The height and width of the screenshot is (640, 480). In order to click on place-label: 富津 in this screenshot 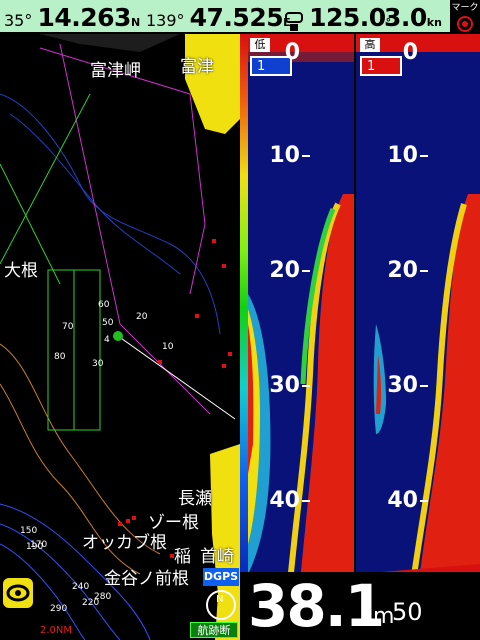, I will do `click(197, 67)`.